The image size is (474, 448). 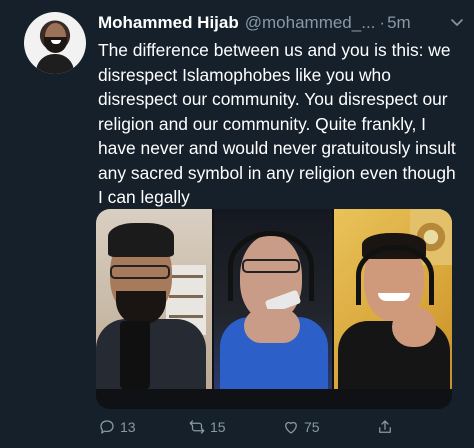 What do you see at coordinates (135, 355) in the screenshot?
I see `microphone` at bounding box center [135, 355].